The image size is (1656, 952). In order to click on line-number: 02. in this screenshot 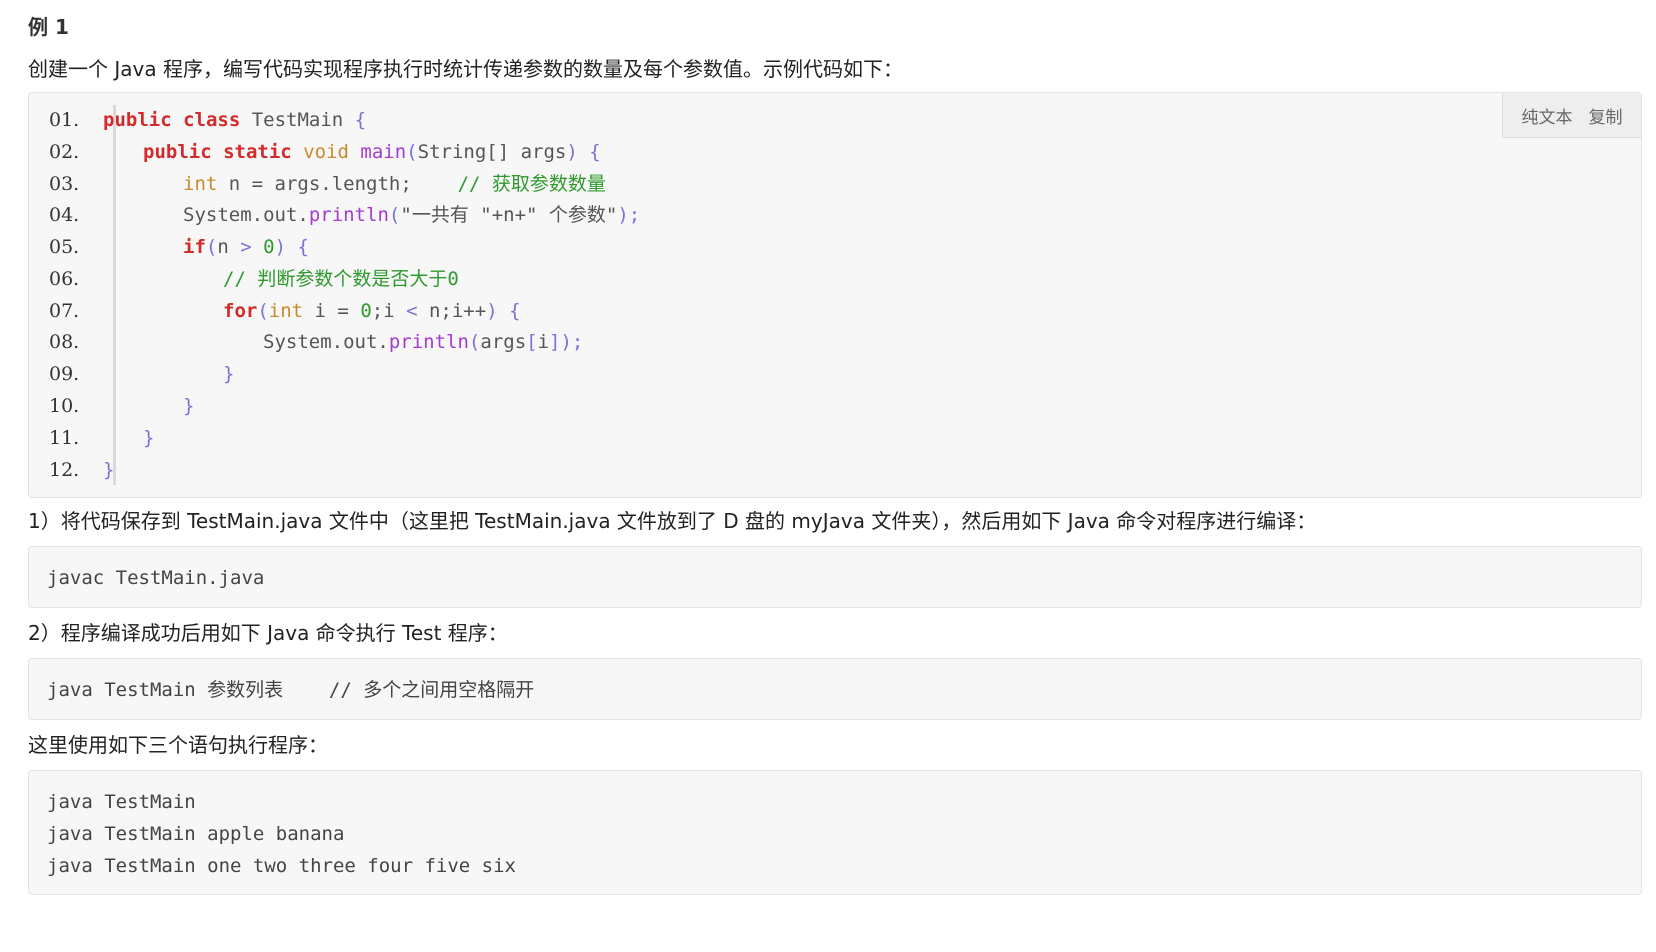, I will do `click(64, 152)`.